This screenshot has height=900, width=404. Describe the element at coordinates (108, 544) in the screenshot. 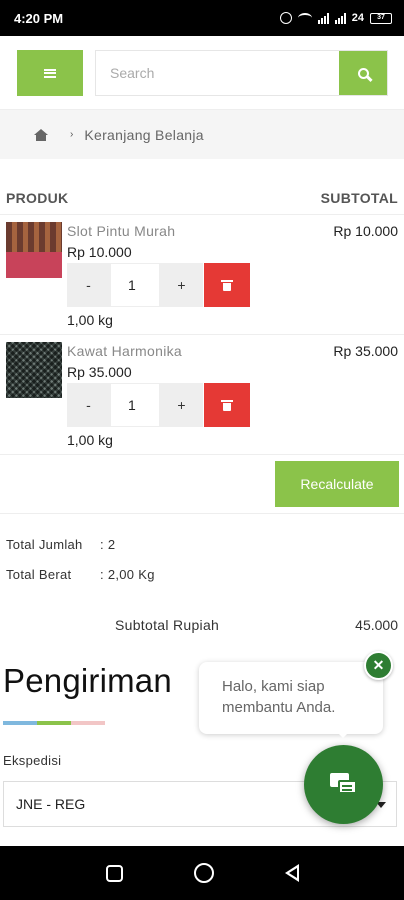

I see `total-jumlah-value: : 2` at that location.